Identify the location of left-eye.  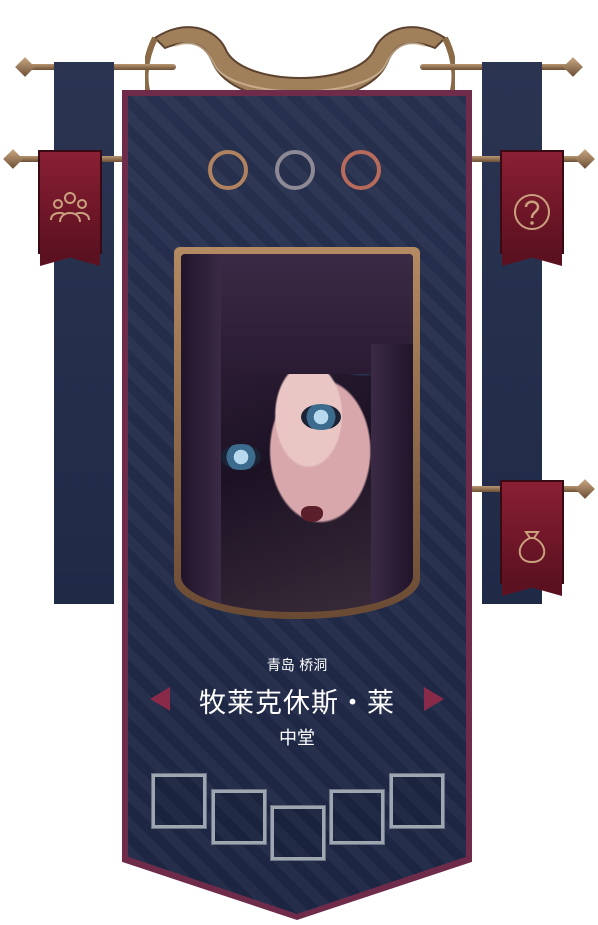
(241, 457).